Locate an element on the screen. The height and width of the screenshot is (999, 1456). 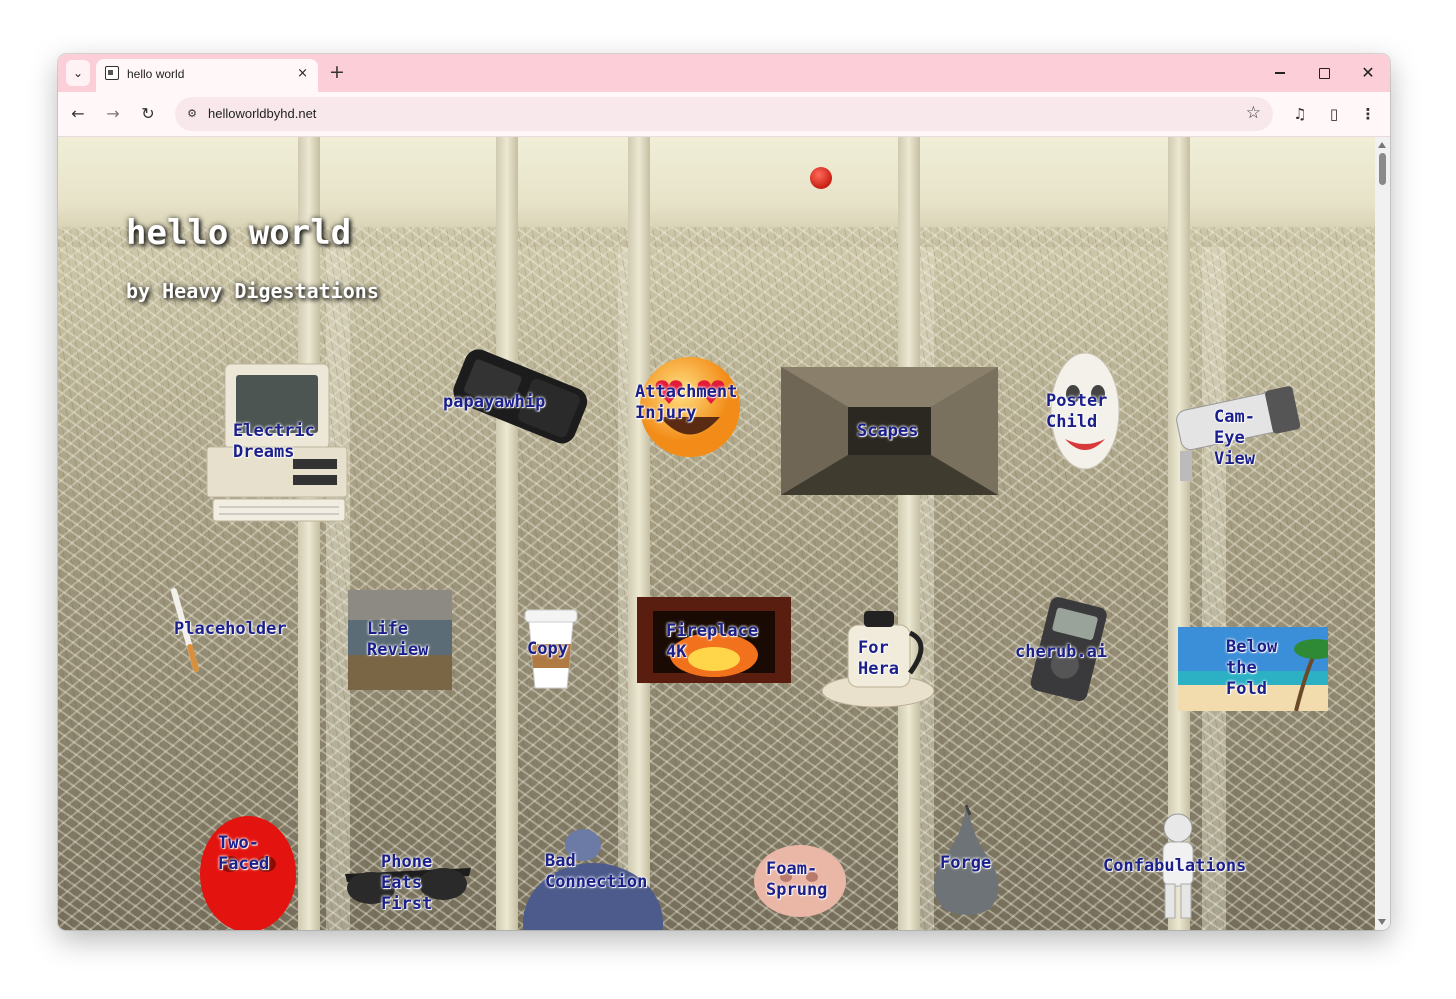
media-controls-button: ♫ is located at coordinates (1300, 114).